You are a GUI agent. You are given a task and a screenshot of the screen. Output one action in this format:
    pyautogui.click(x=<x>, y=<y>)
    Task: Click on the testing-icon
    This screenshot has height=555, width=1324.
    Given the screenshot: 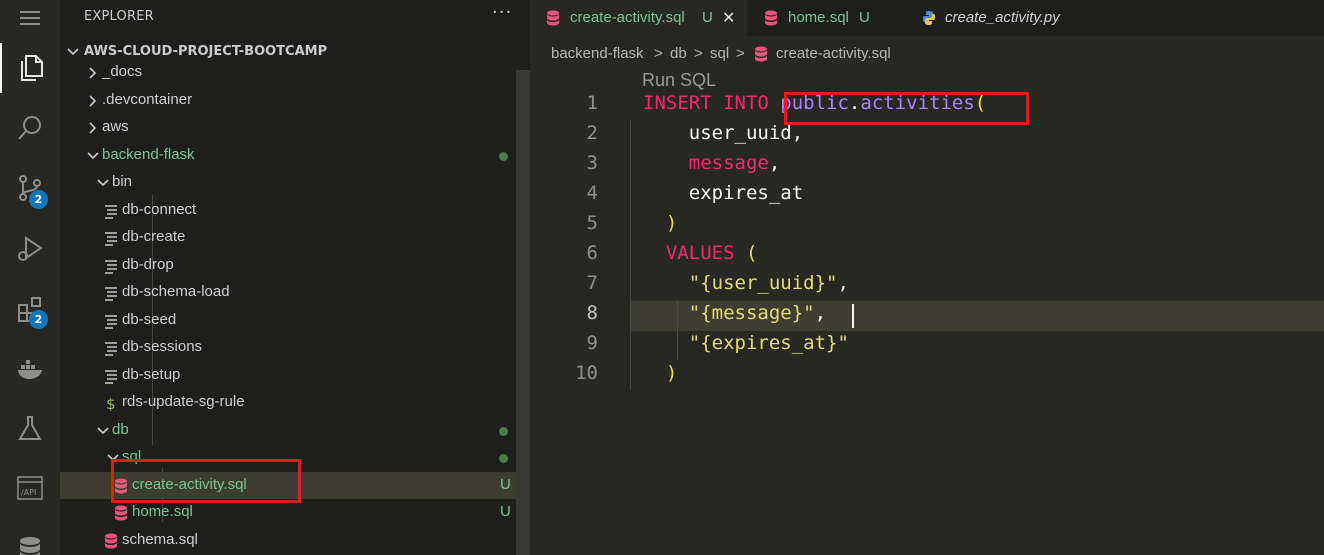 What is the action you would take?
    pyautogui.click(x=30, y=428)
    